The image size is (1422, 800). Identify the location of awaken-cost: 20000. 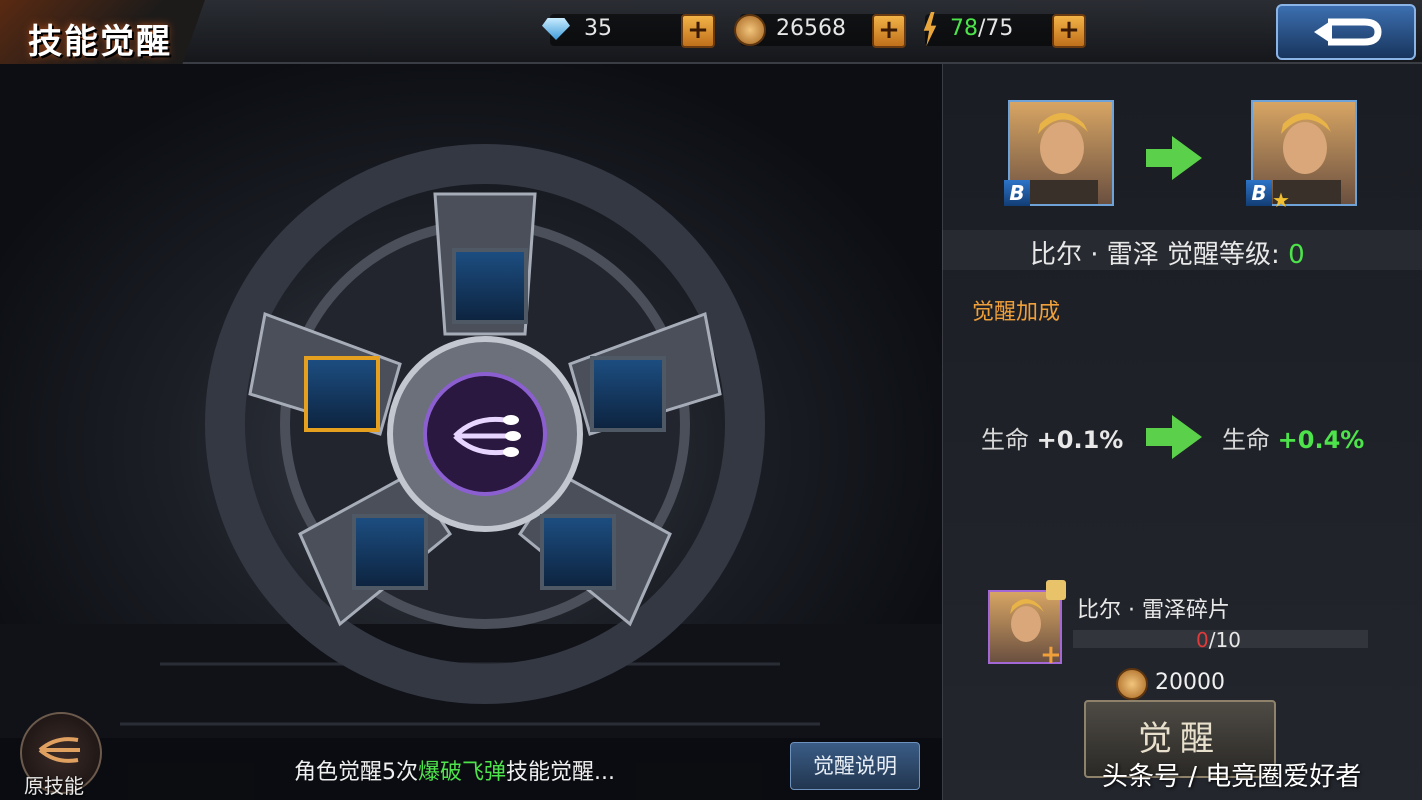
(1190, 682).